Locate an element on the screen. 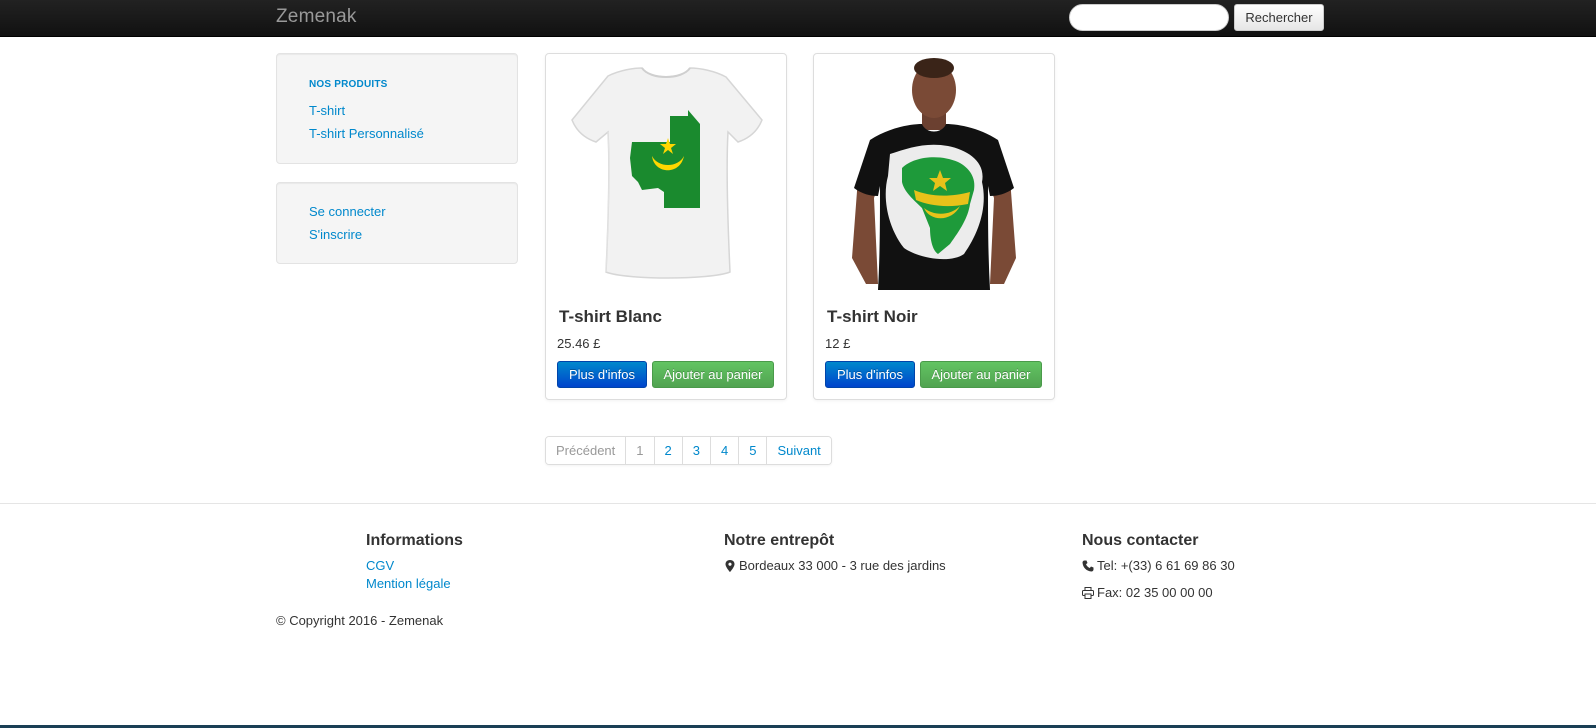 This screenshot has height=728, width=1596. footer-fax-text: Fax: 02 35 00 00 00 is located at coordinates (1155, 592).